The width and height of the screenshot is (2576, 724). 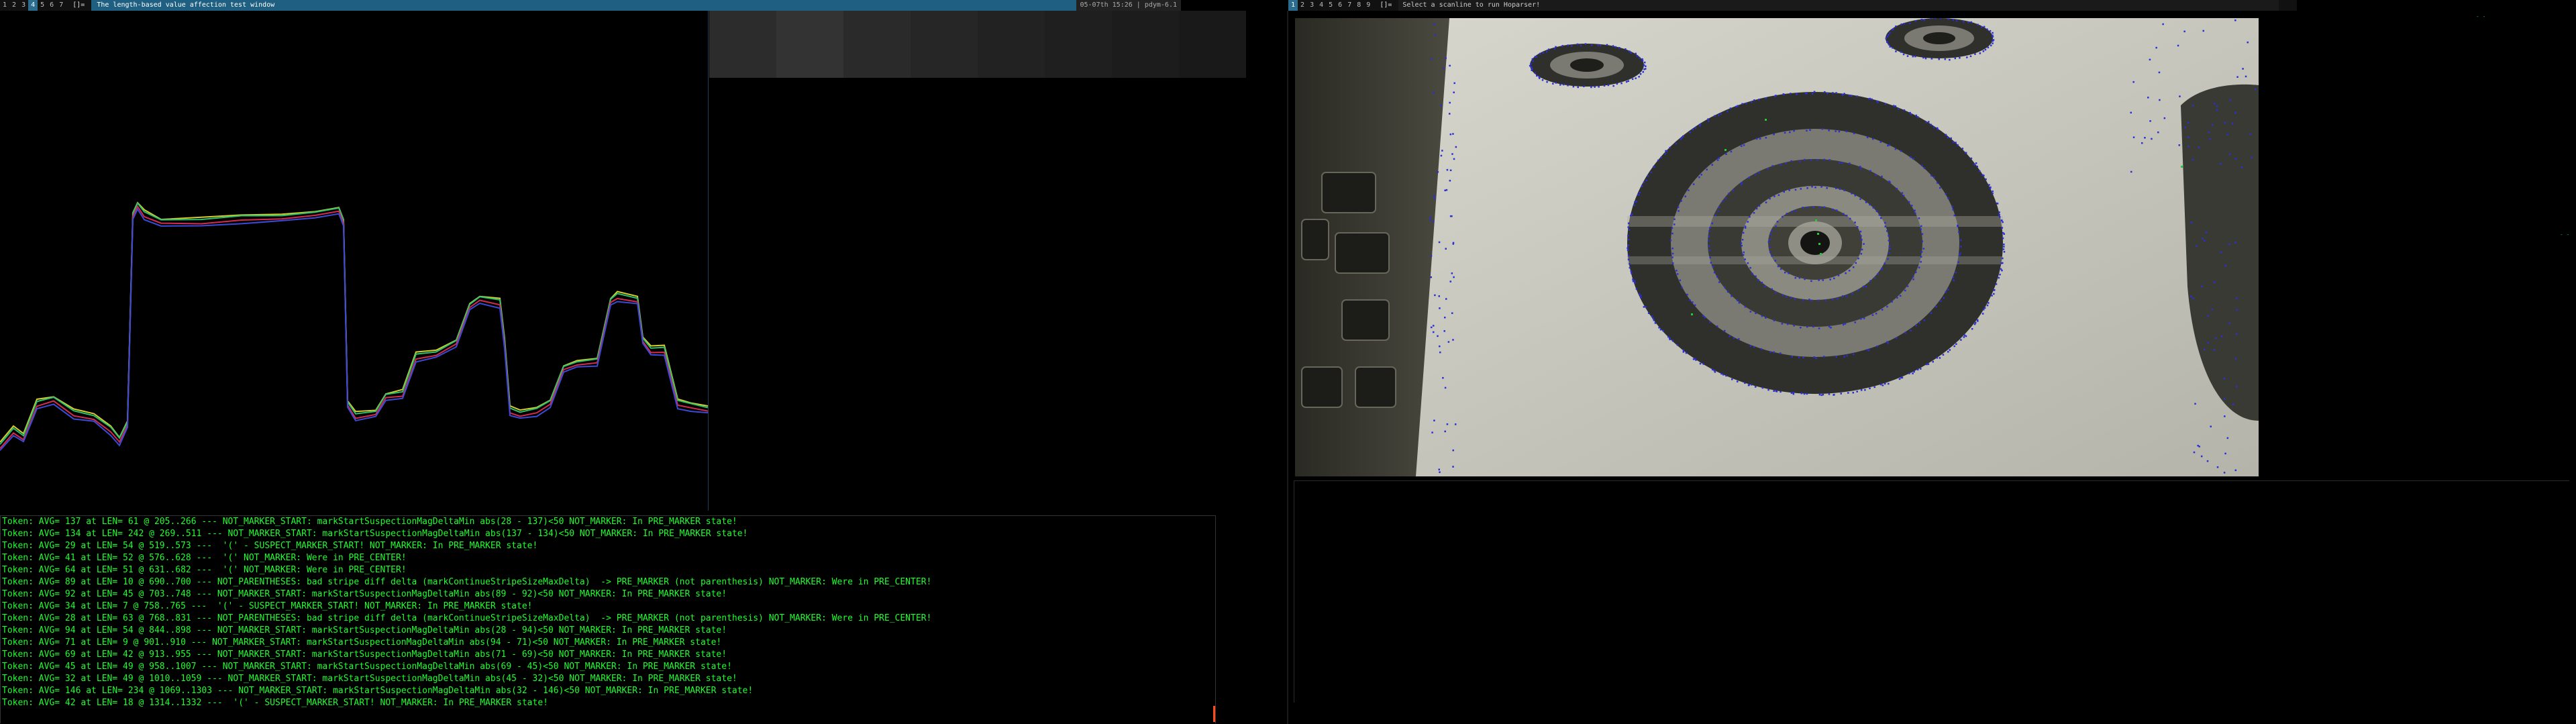 What do you see at coordinates (1385, 5) in the screenshot?
I see `layout-indicator-right: []=` at bounding box center [1385, 5].